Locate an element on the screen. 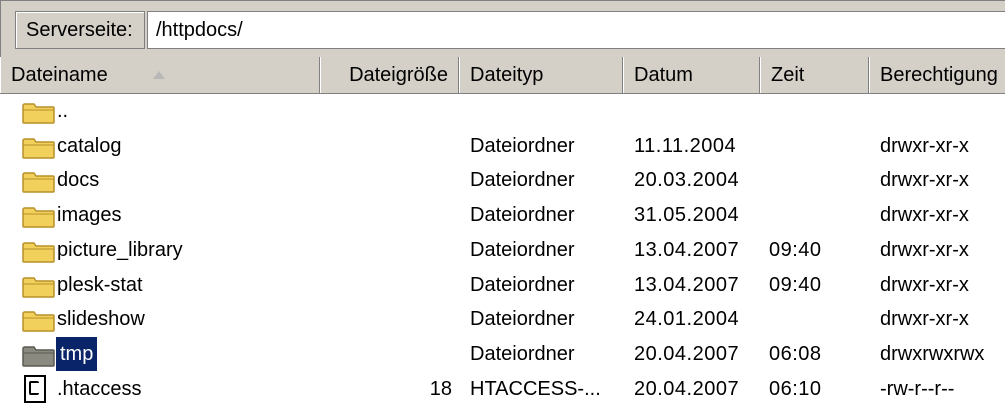 The height and width of the screenshot is (406, 1005). file-permissions: drwxrwxrwx is located at coordinates (932, 353).